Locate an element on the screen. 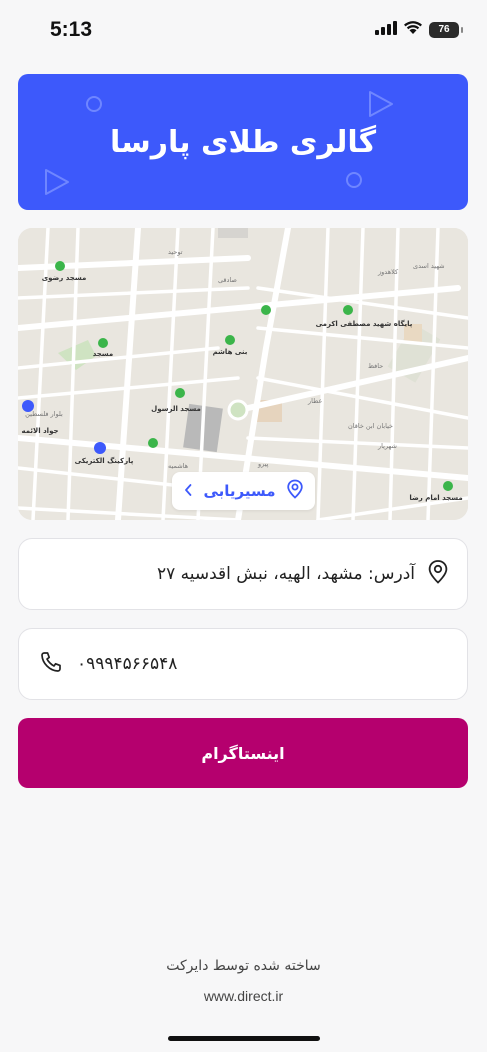  home-indicator is located at coordinates (244, 1038).